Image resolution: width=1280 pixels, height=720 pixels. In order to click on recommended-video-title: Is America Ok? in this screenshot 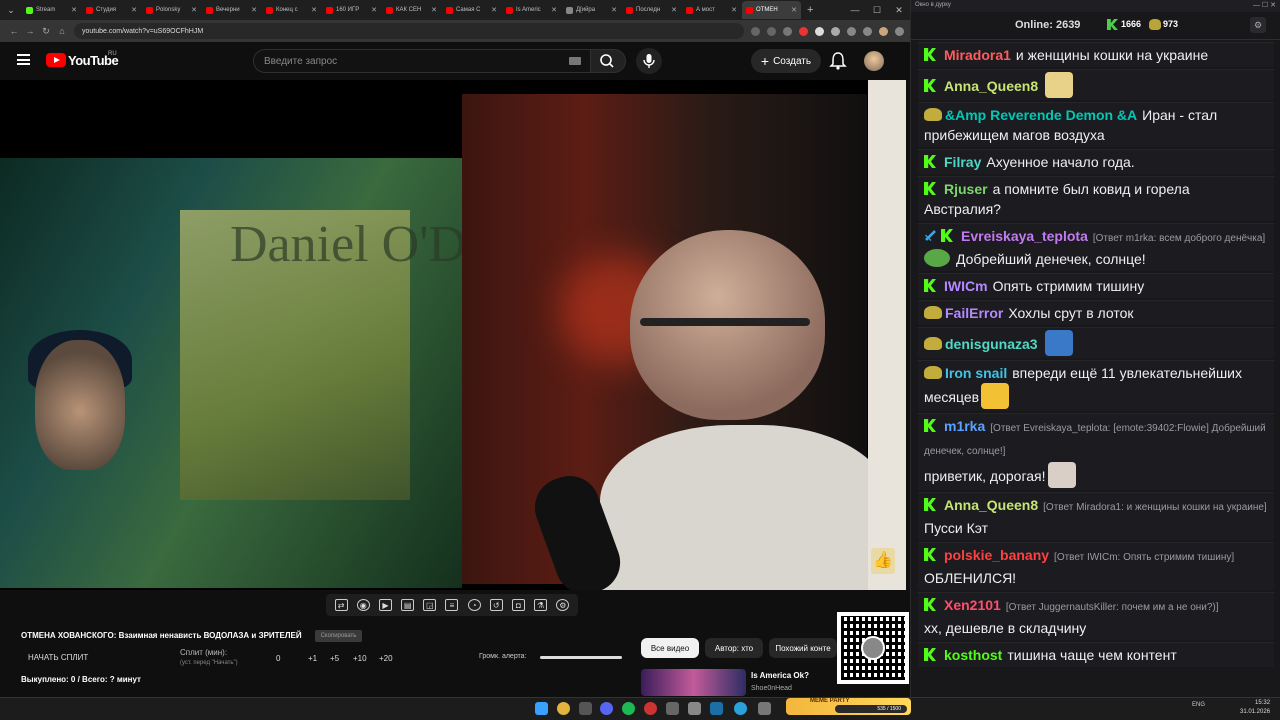, I will do `click(780, 675)`.